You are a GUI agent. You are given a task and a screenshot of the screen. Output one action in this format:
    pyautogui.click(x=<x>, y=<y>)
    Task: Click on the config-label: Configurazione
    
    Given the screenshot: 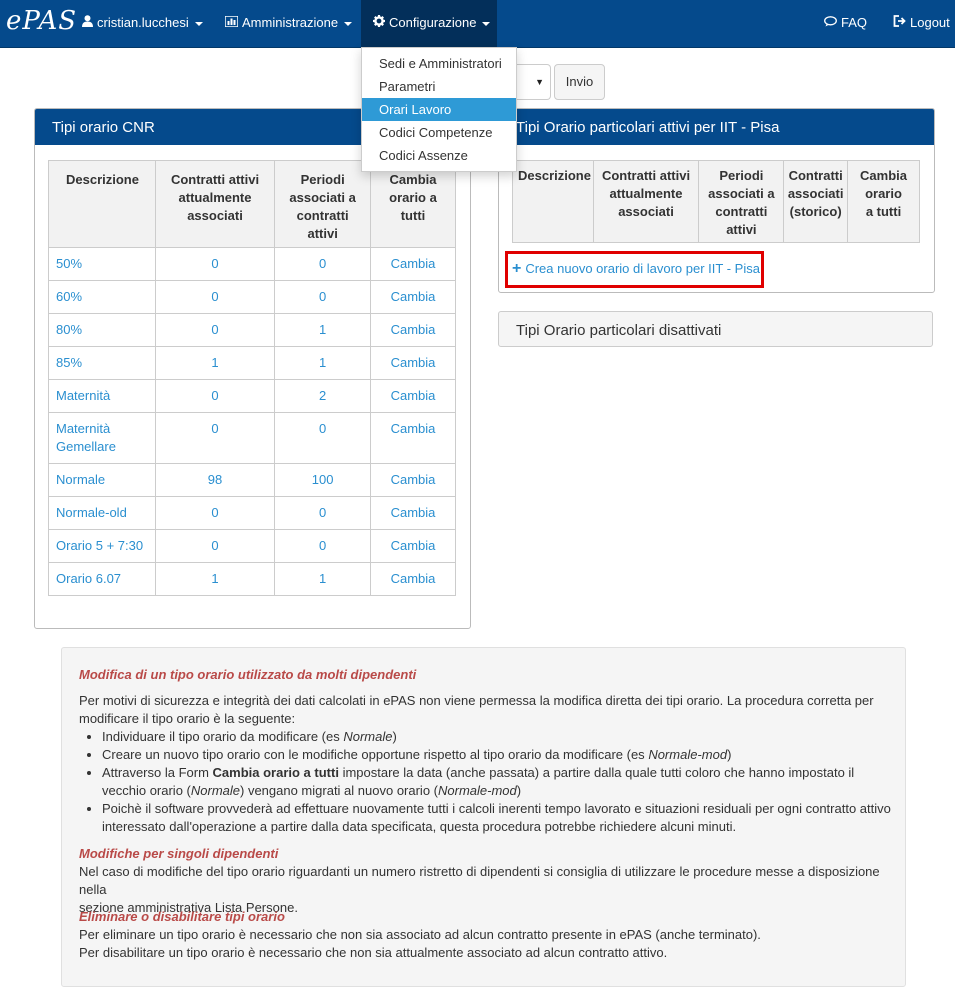 What is the action you would take?
    pyautogui.click(x=433, y=22)
    